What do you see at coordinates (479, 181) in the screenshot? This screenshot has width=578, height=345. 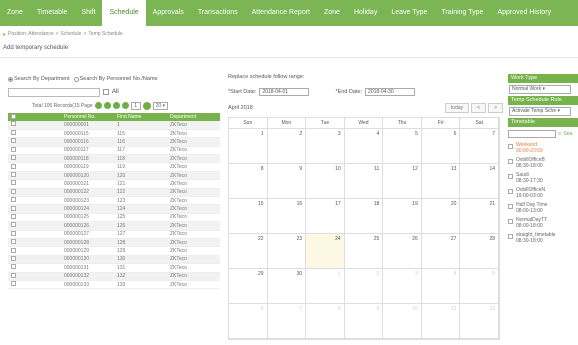 I see `calendar-day: 14` at bounding box center [479, 181].